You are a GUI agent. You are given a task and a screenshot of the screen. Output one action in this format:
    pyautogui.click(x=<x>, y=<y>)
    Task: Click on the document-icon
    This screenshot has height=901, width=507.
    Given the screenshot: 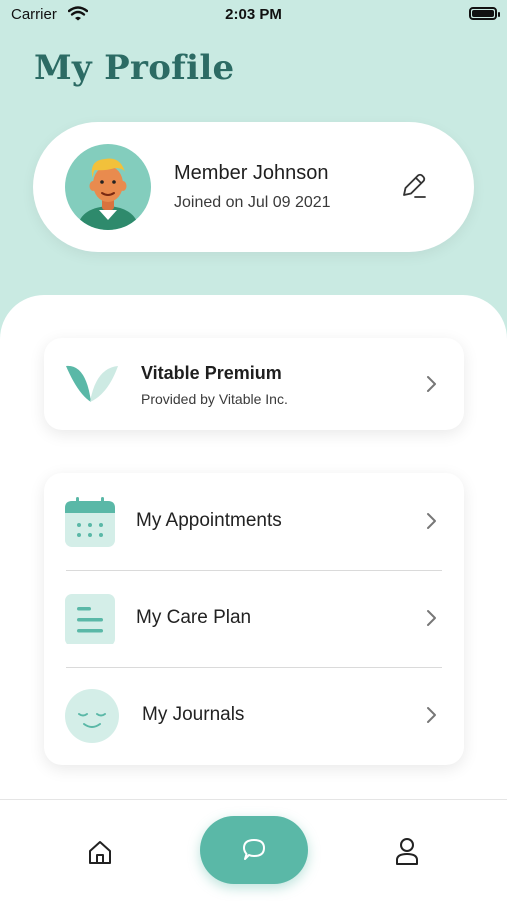 What is the action you would take?
    pyautogui.click(x=90, y=619)
    